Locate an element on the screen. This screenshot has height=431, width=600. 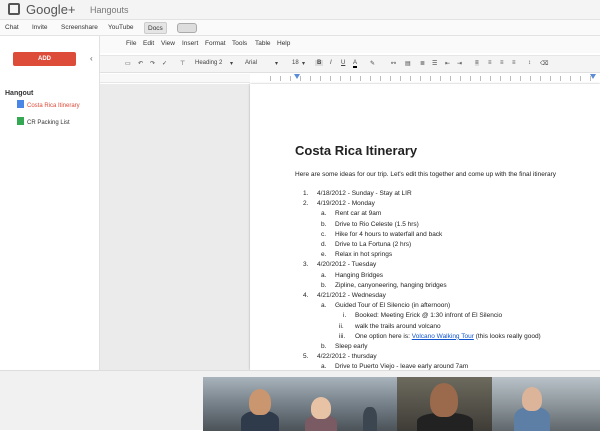
list-text: Hike for 4 hours to waterfall and back is located at coordinates (388, 235).